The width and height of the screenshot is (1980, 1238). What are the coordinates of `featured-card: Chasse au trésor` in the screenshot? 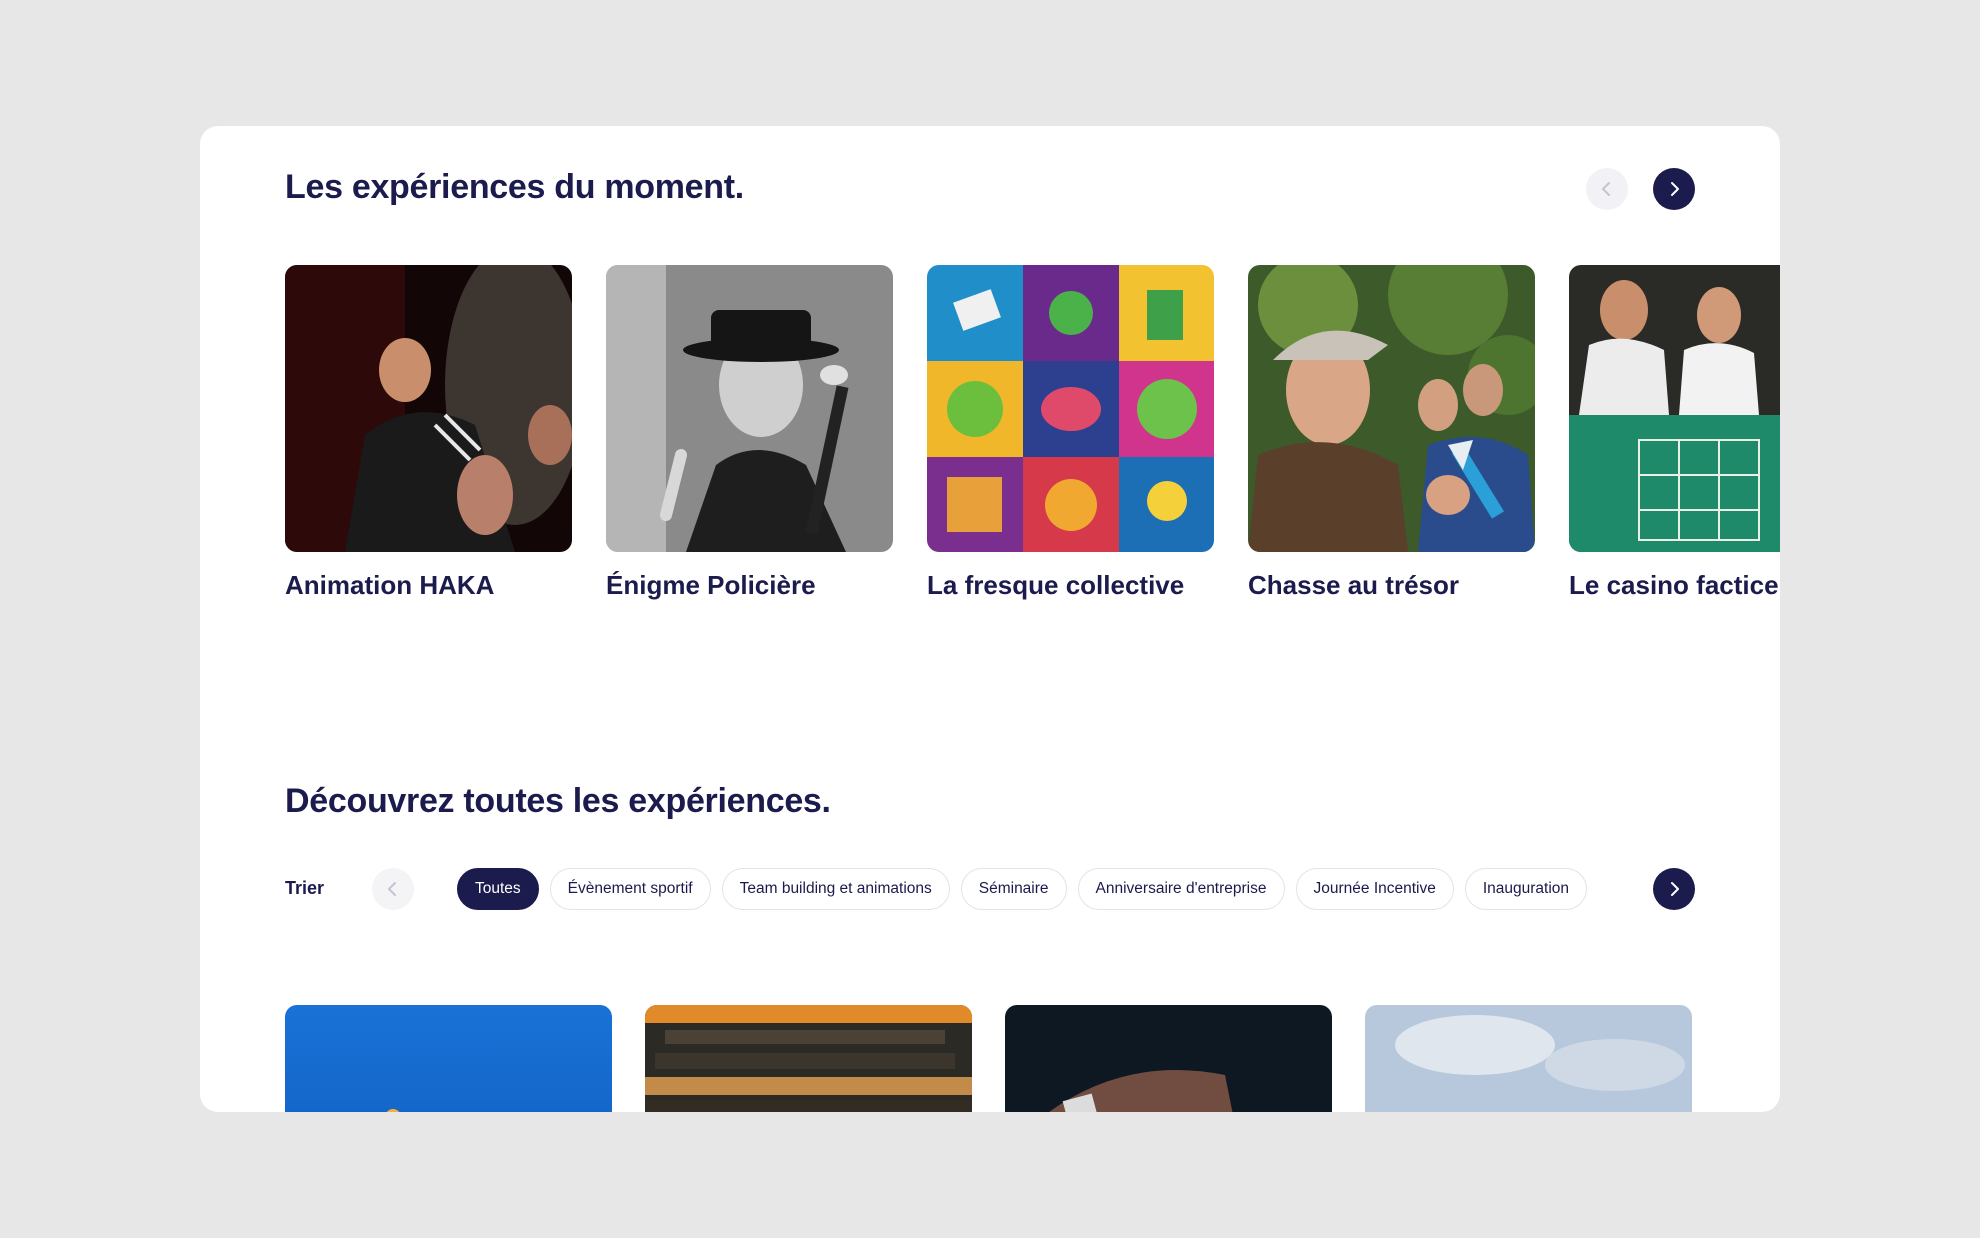 It's located at (1391, 433).